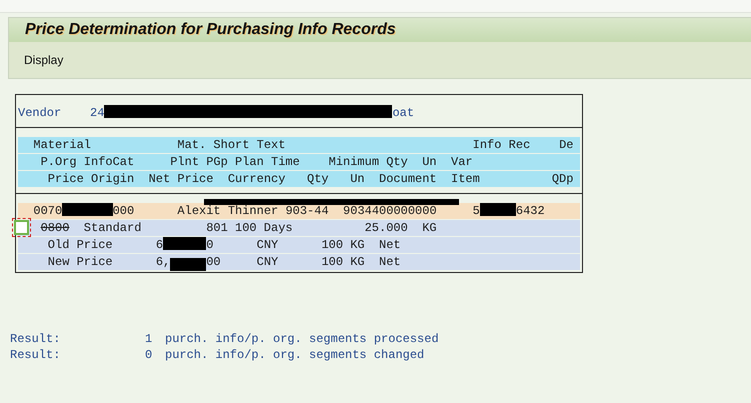 This screenshot has width=751, height=403. What do you see at coordinates (462, 162) in the screenshot?
I see `column-header: Var` at bounding box center [462, 162].